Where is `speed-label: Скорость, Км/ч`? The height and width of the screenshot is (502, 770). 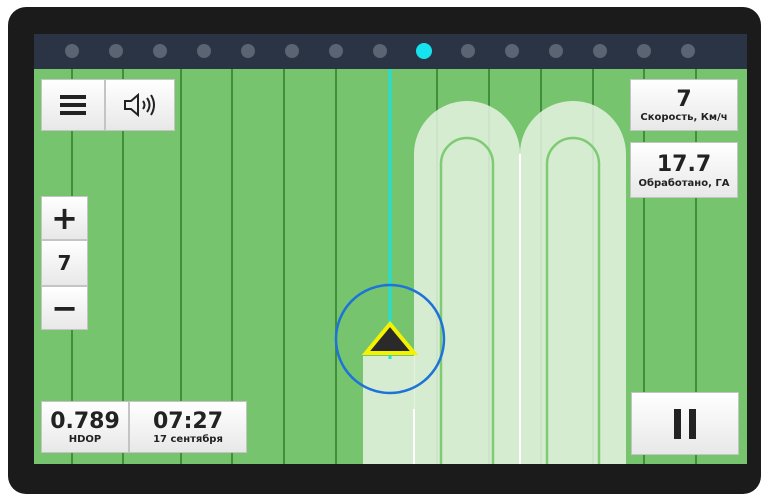
speed-label: Скорость, Км/ч is located at coordinates (684, 117).